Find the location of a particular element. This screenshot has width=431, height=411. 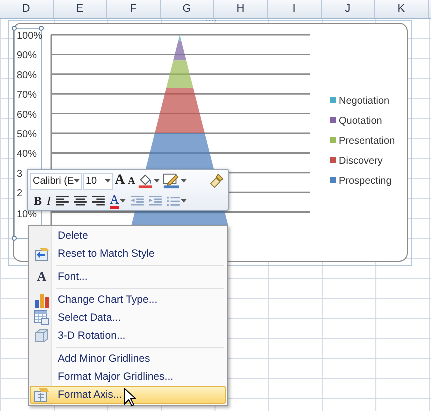

column-header: K is located at coordinates (402, 9).